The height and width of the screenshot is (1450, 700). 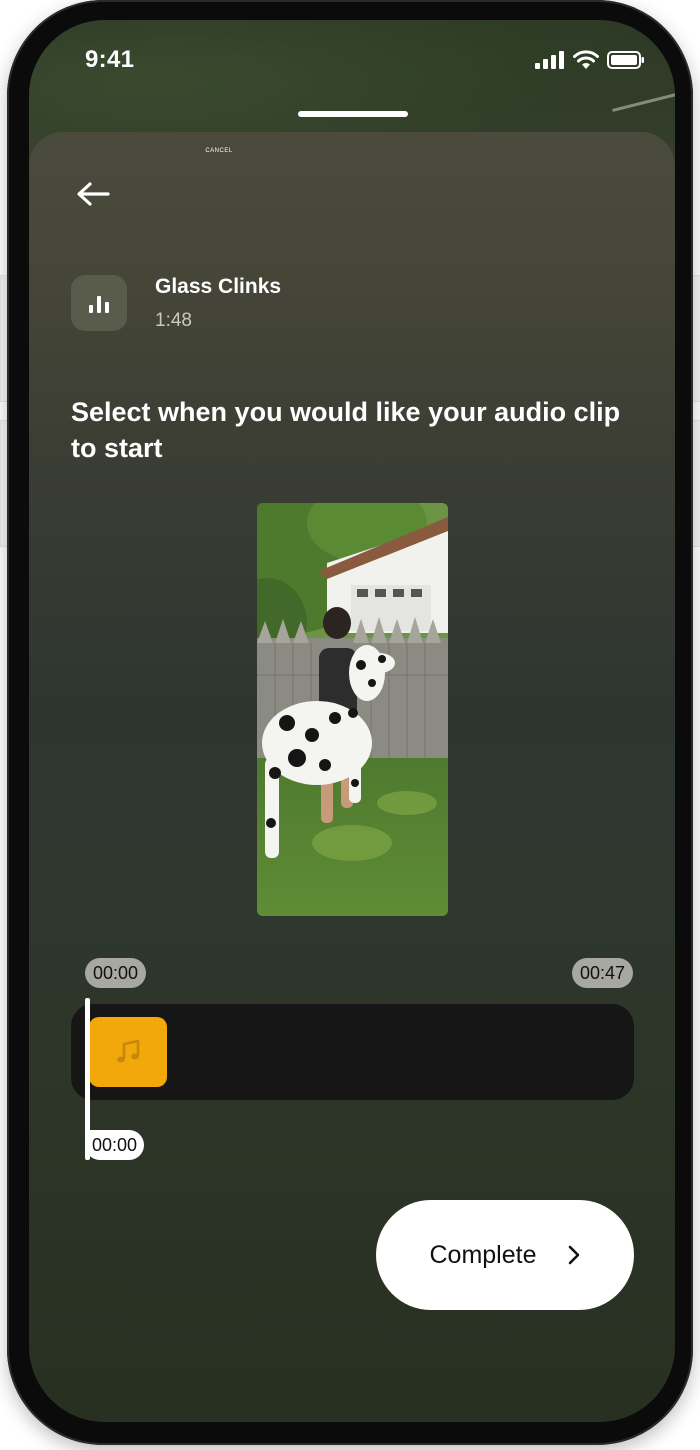 What do you see at coordinates (573, 1255) in the screenshot?
I see `chevron-right-icon` at bounding box center [573, 1255].